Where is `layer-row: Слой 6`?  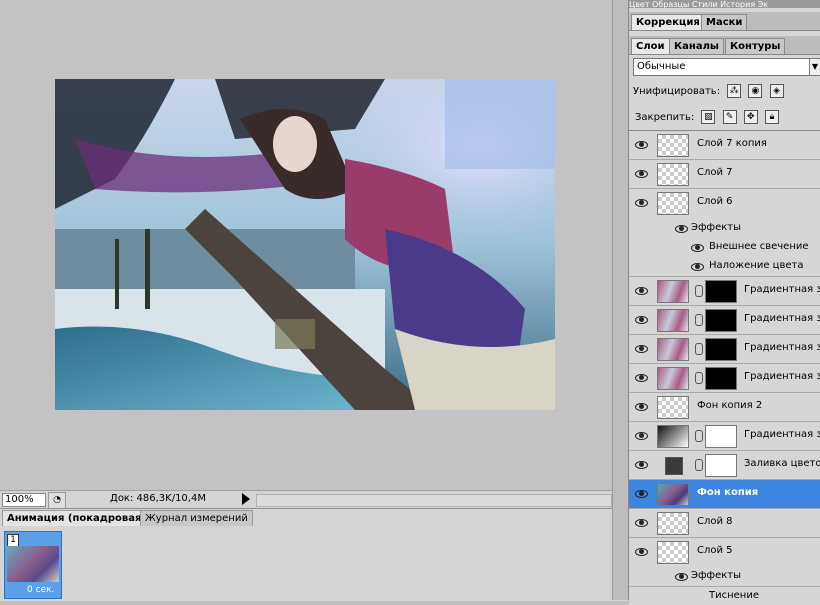 layer-row: Слой 6 is located at coordinates (724, 203).